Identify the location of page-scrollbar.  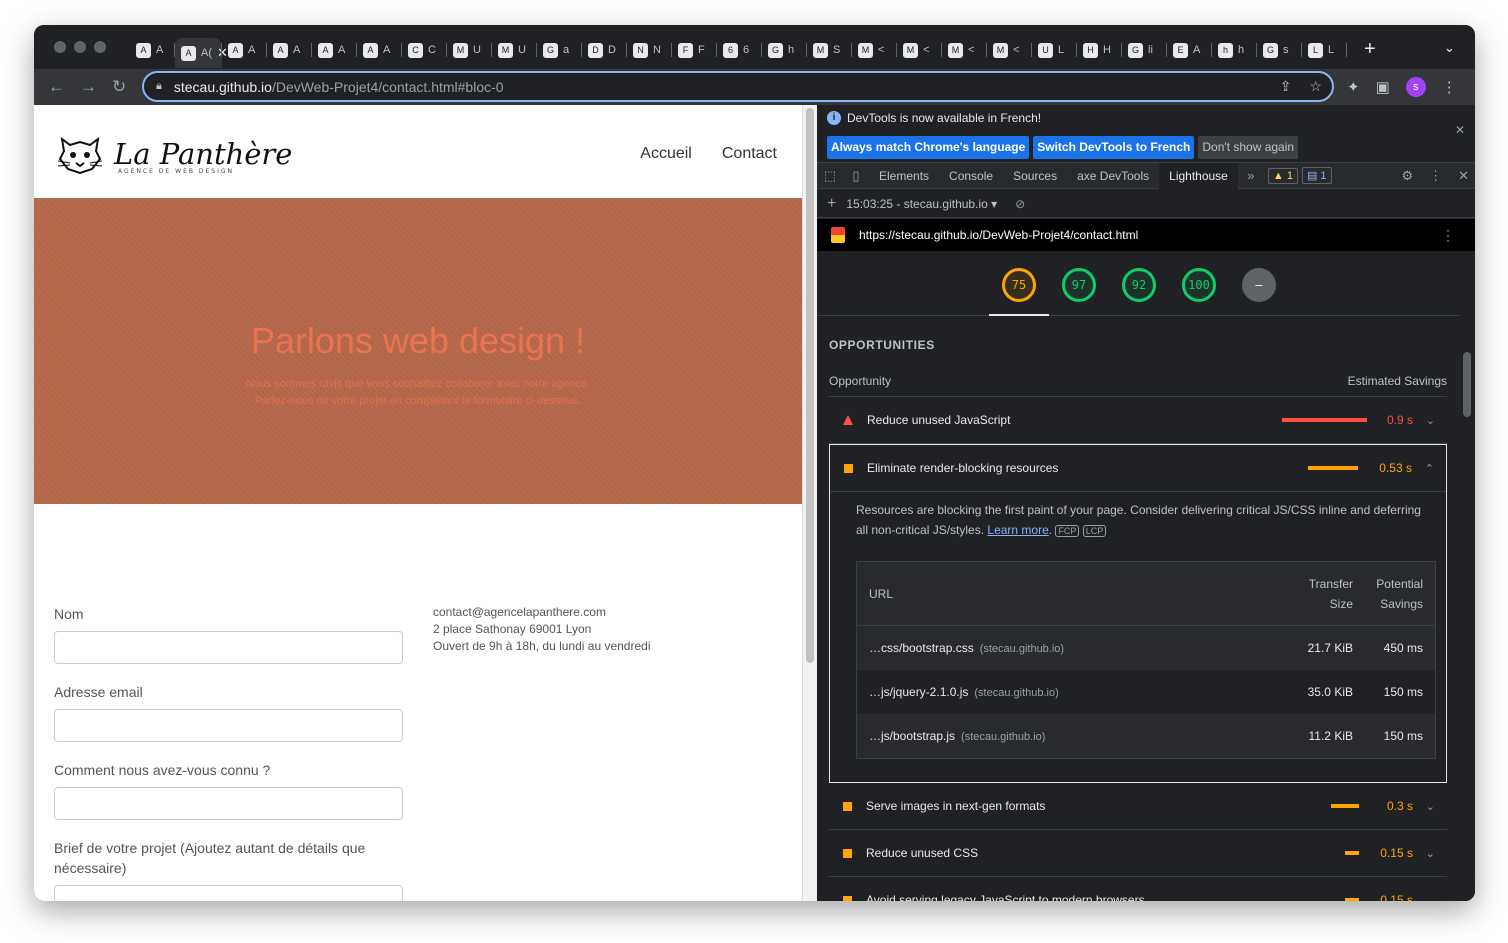
(809, 503).